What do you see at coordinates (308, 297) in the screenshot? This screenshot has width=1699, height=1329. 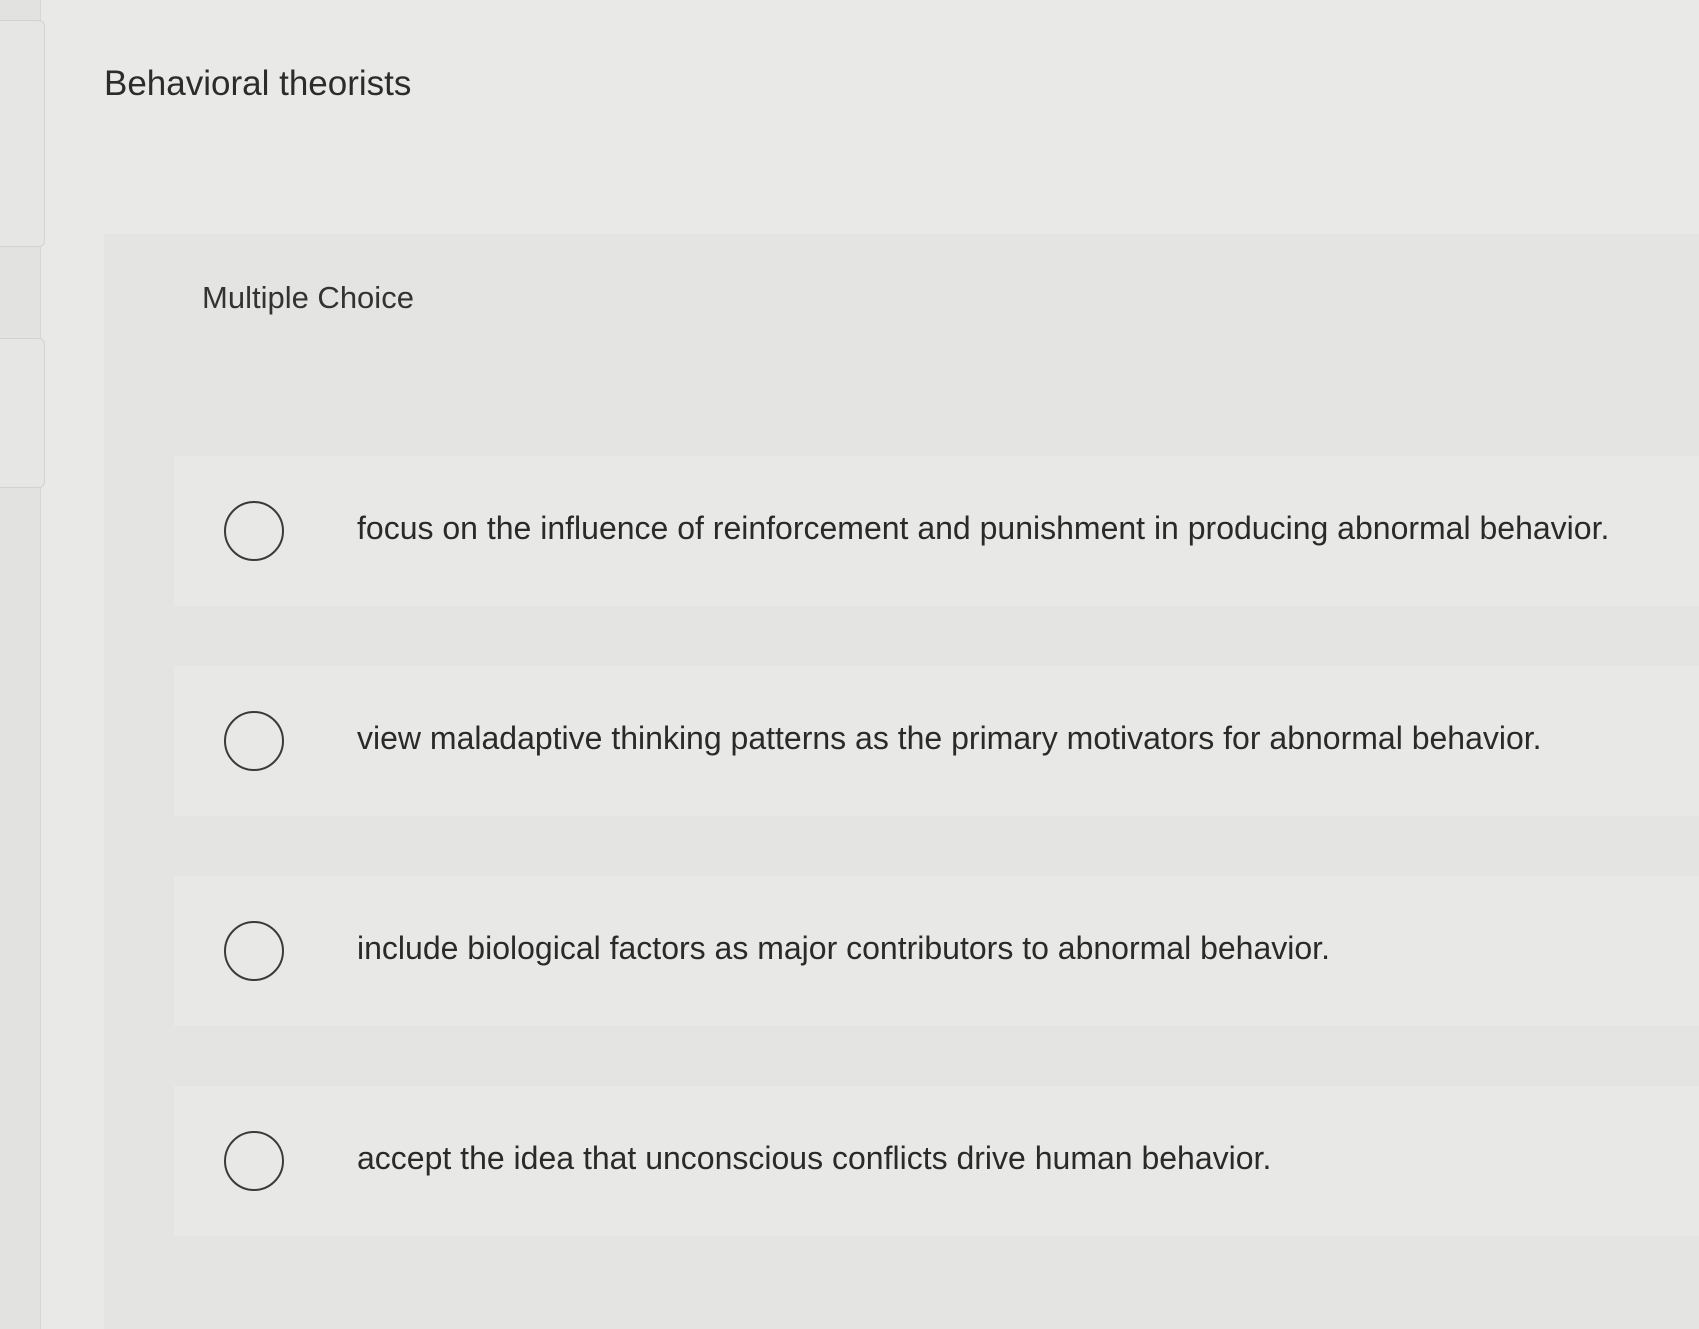 I see `question-type-label: Multiple Choice` at bounding box center [308, 297].